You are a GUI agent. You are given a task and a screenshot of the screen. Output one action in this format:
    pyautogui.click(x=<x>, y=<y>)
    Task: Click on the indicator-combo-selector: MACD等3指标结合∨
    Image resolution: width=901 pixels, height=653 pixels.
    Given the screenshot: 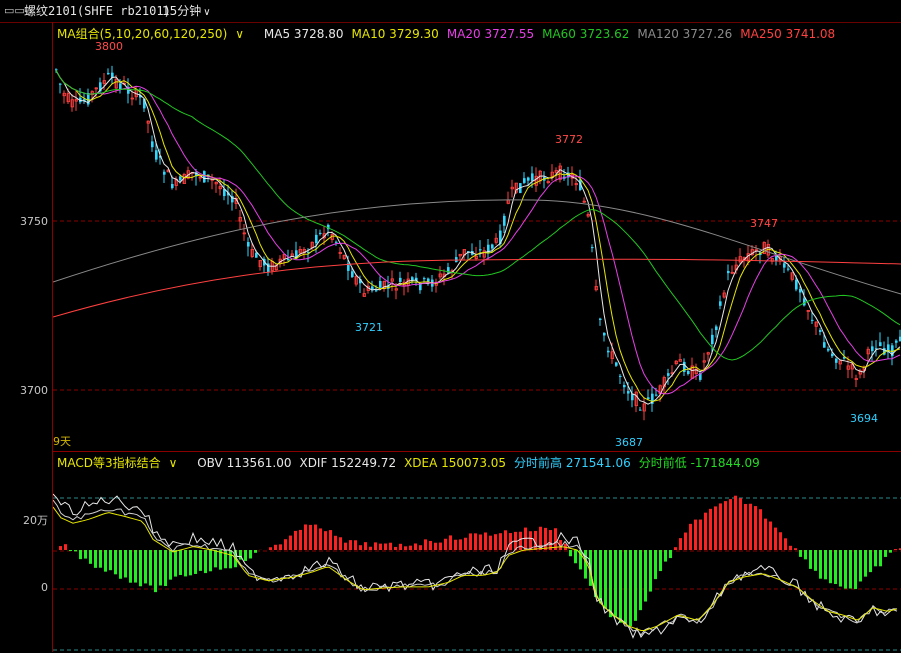 What is the action you would take?
    pyautogui.click(x=121, y=463)
    